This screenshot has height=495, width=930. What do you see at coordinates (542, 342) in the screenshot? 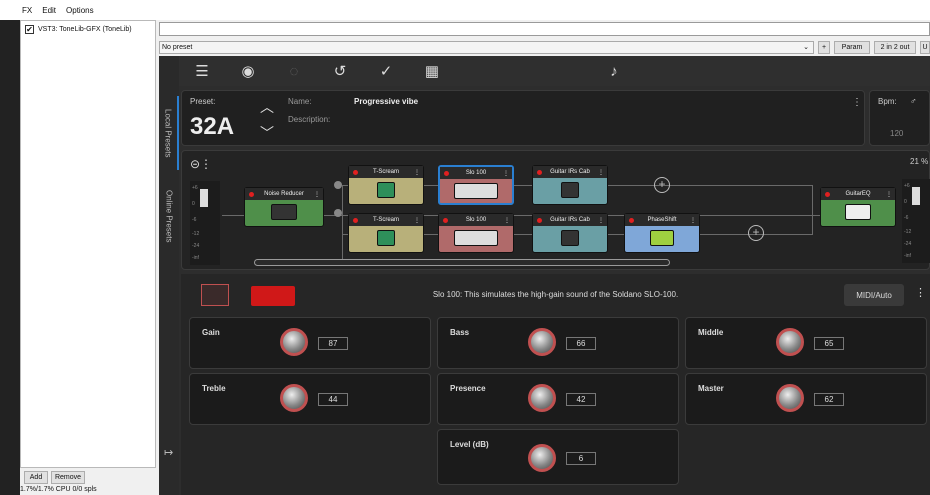
I see `bass-knob` at bounding box center [542, 342].